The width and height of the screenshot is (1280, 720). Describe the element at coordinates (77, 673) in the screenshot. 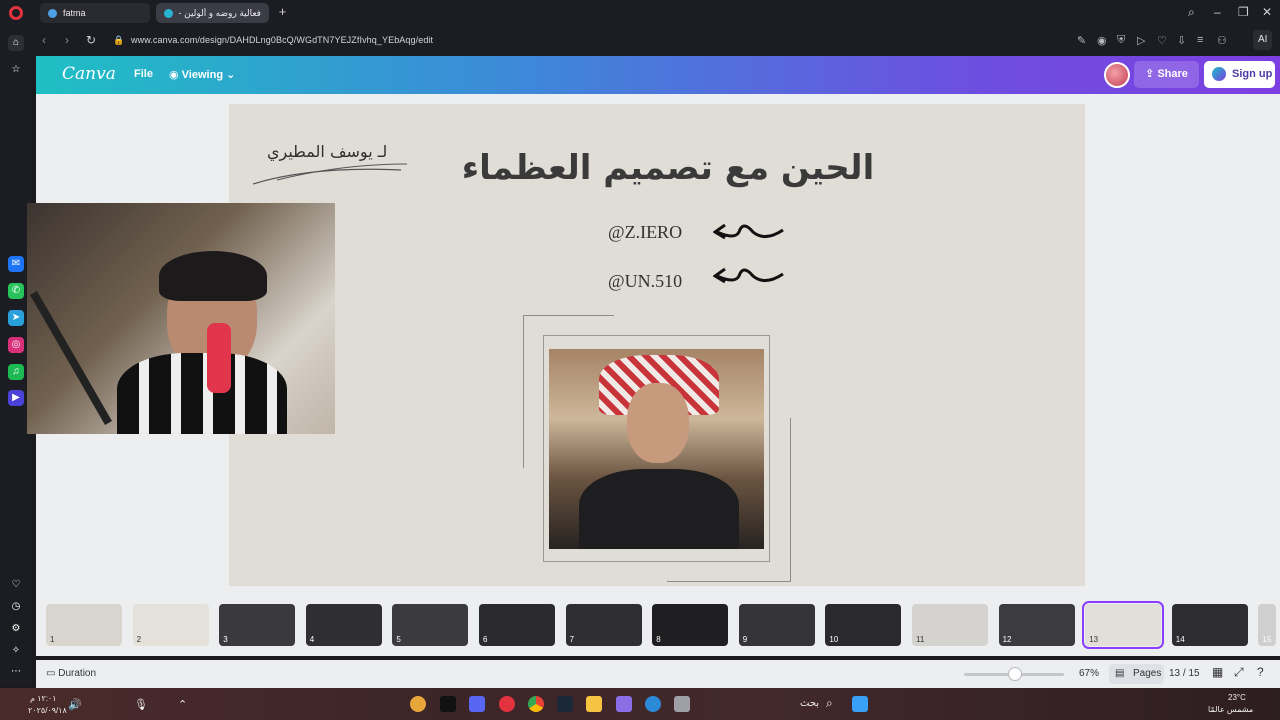

I see `duration-label: Duration` at that location.